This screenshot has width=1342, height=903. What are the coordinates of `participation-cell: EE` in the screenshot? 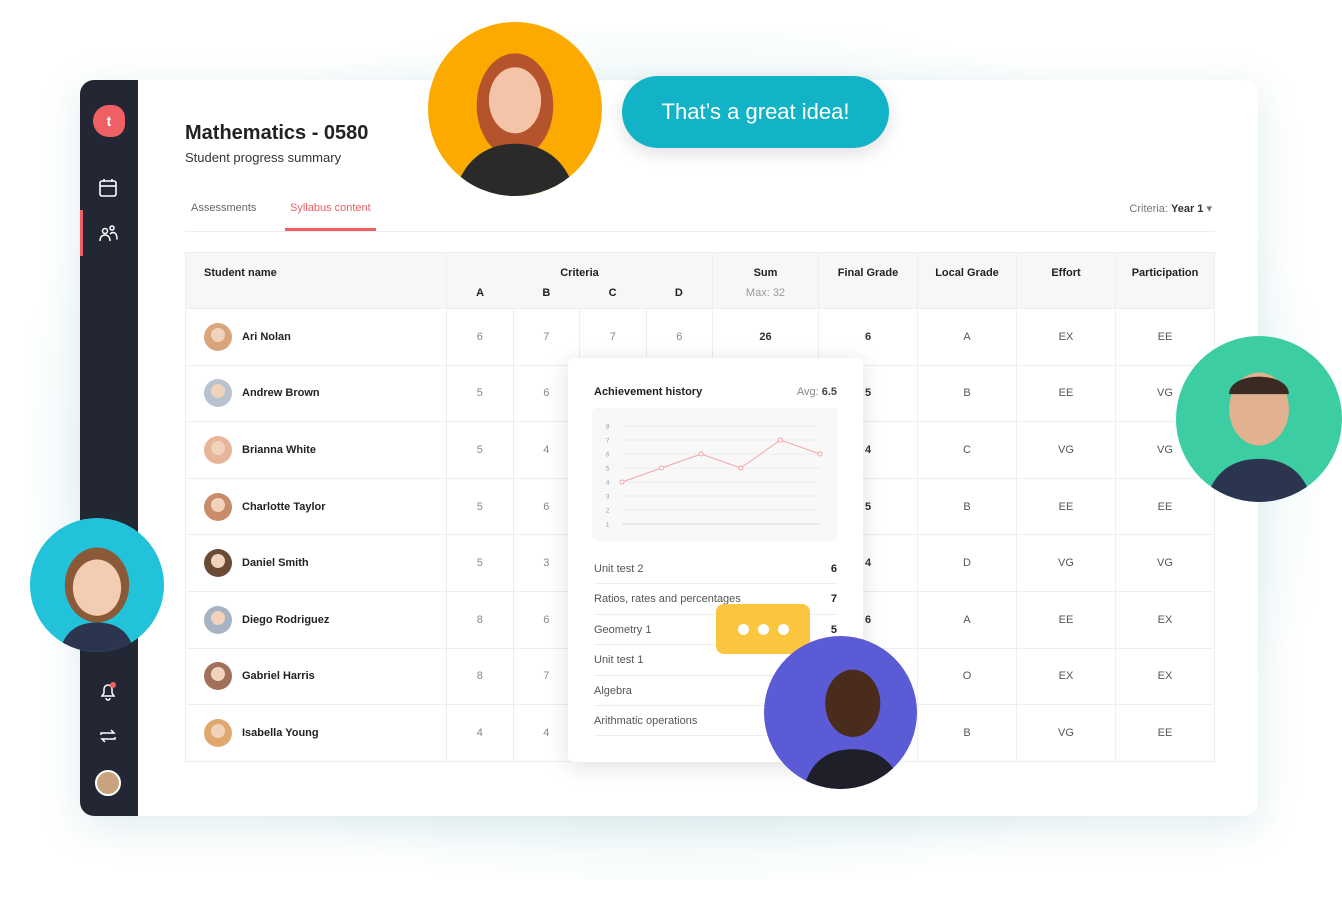 It's located at (1165, 506).